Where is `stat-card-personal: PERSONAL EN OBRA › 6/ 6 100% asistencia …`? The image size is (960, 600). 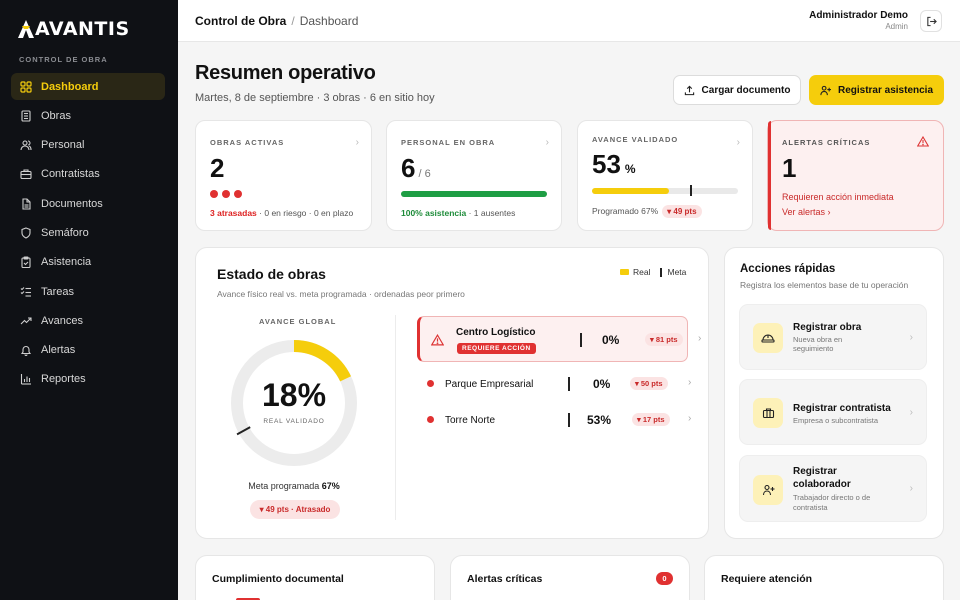 stat-card-personal: PERSONAL EN OBRA › 6/ 6 100% asistencia … is located at coordinates (474, 175).